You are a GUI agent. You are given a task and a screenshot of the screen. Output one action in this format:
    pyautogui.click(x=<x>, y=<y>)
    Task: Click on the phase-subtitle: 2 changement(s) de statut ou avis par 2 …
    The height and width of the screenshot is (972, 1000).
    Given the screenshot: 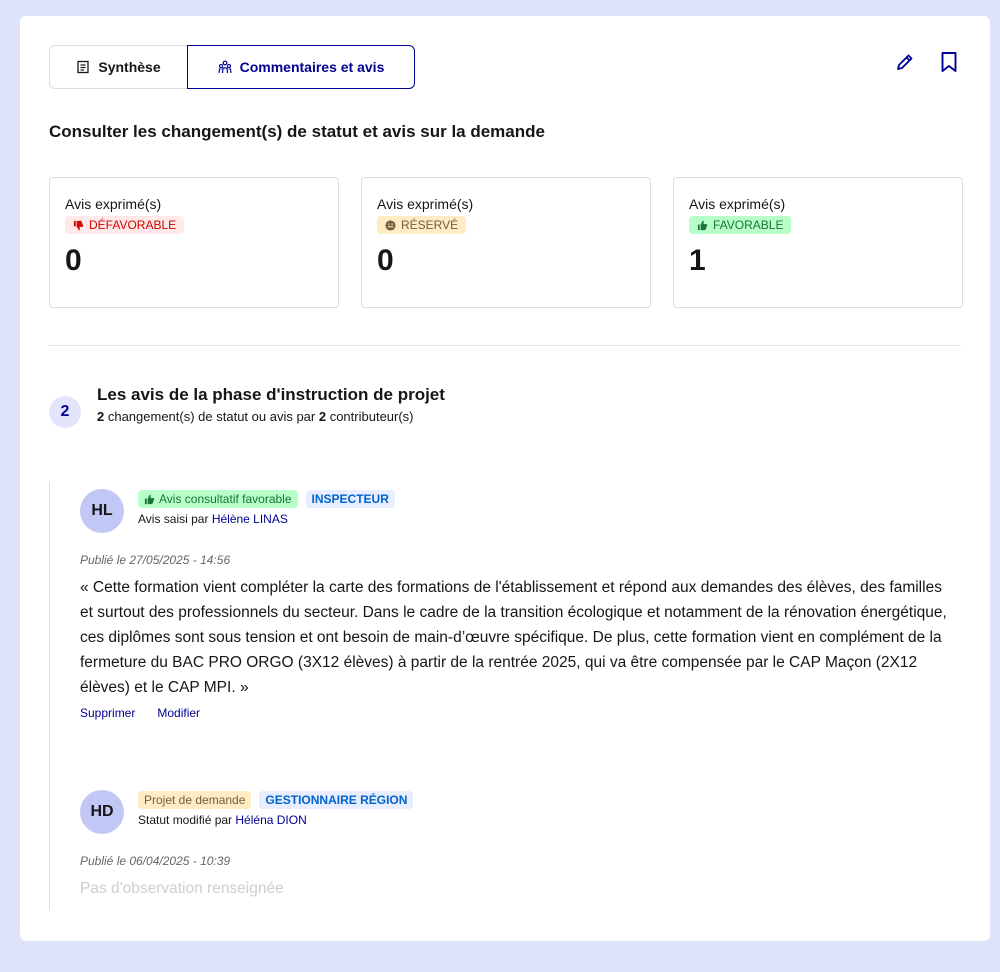 What is the action you would take?
    pyautogui.click(x=271, y=416)
    